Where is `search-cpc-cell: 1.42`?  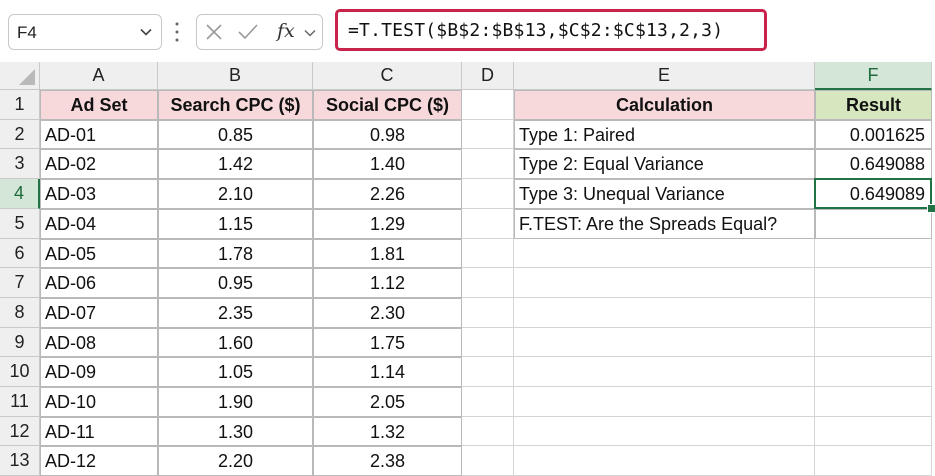
search-cpc-cell: 1.42 is located at coordinates (235, 164).